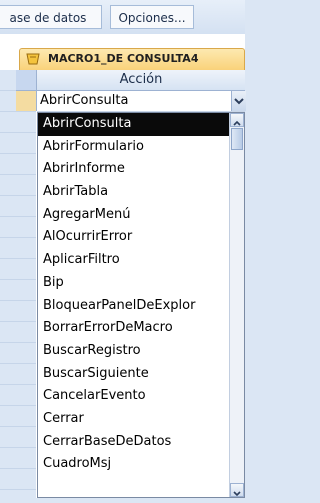 The height and width of the screenshot is (503, 320). What do you see at coordinates (134, 215) in the screenshot?
I see `dropdown-item: AgregarMenú` at bounding box center [134, 215].